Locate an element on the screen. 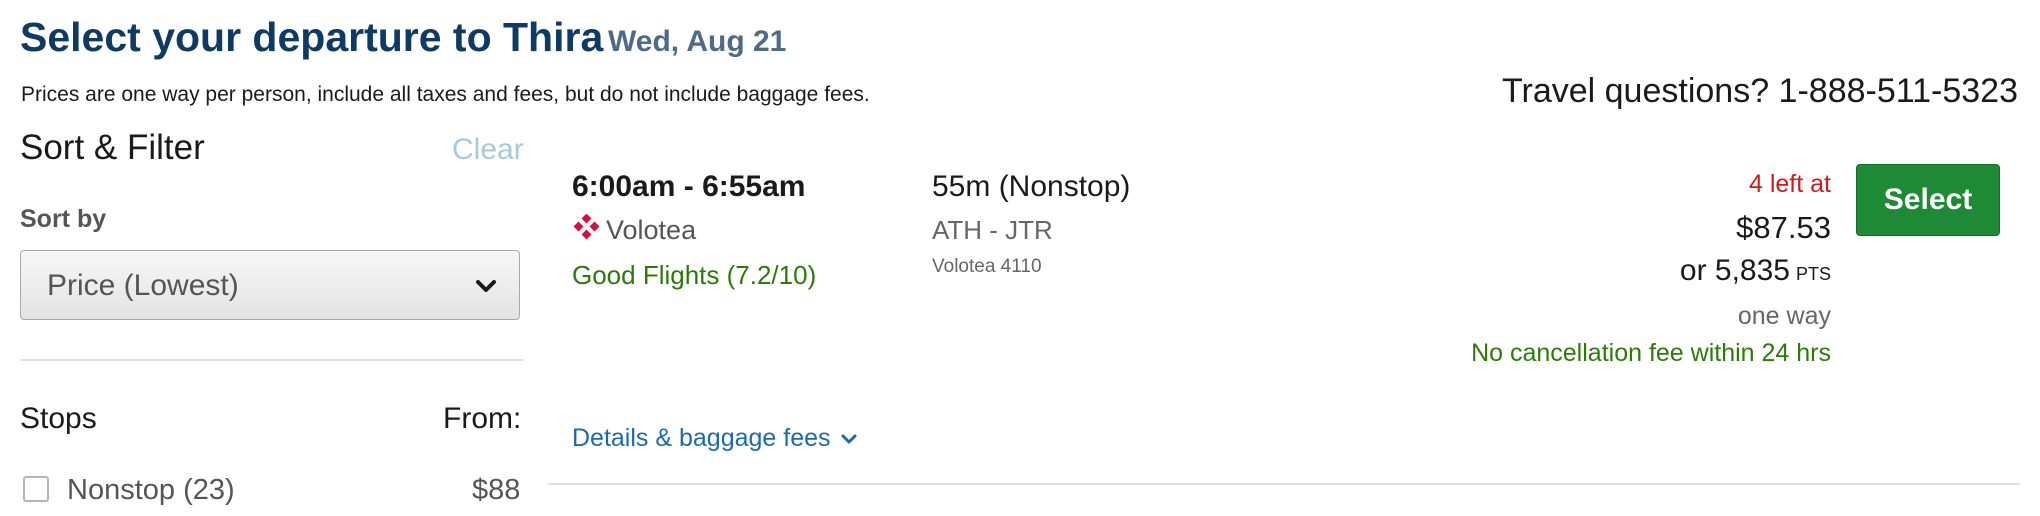 Image resolution: width=2040 pixels, height=516 pixels. flight-route: ATH - JTR is located at coordinates (992, 230).